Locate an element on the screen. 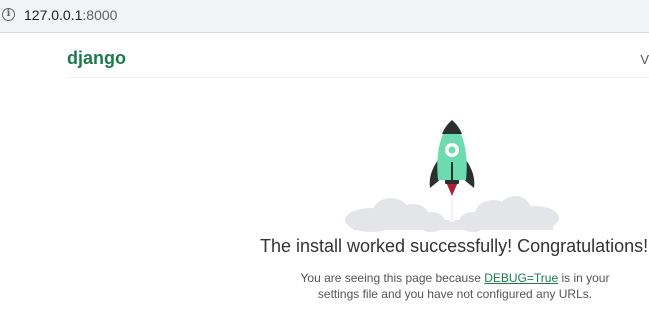 This screenshot has height=319, width=649. debug-true-link: DEBUG=True is located at coordinates (521, 278).